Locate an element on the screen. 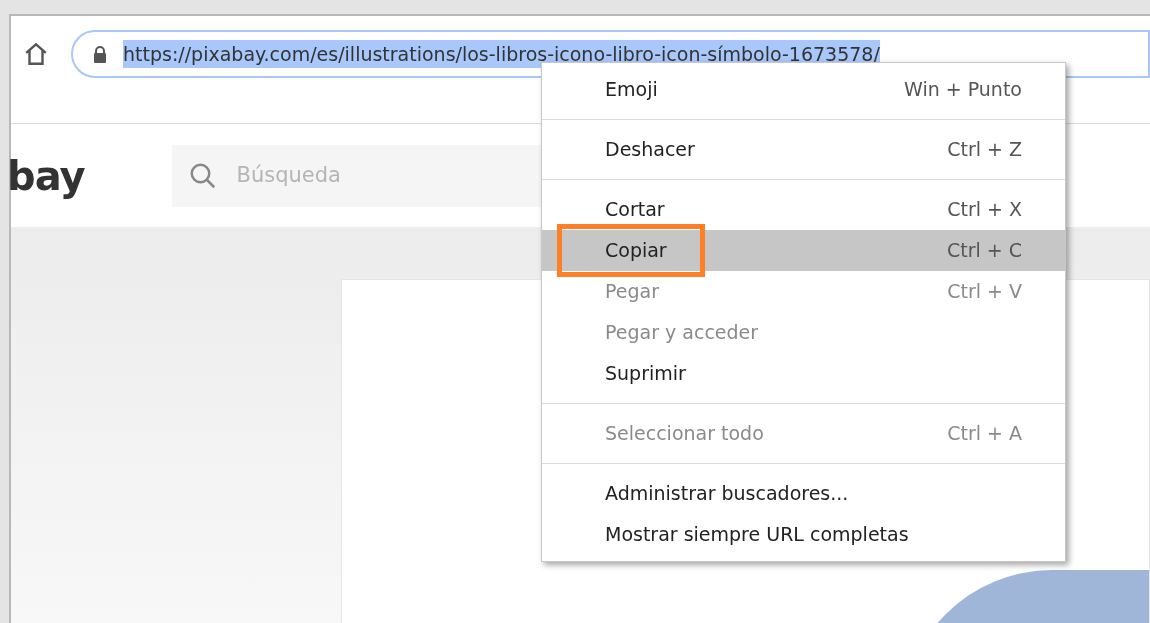 This screenshot has width=1150, height=623. site-logo: bay is located at coordinates (46, 175).